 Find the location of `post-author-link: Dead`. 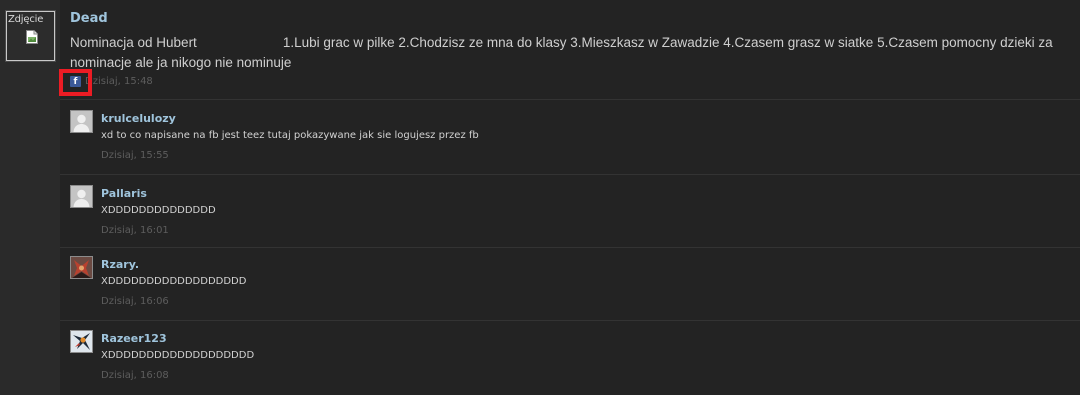

post-author-link: Dead is located at coordinates (89, 18).